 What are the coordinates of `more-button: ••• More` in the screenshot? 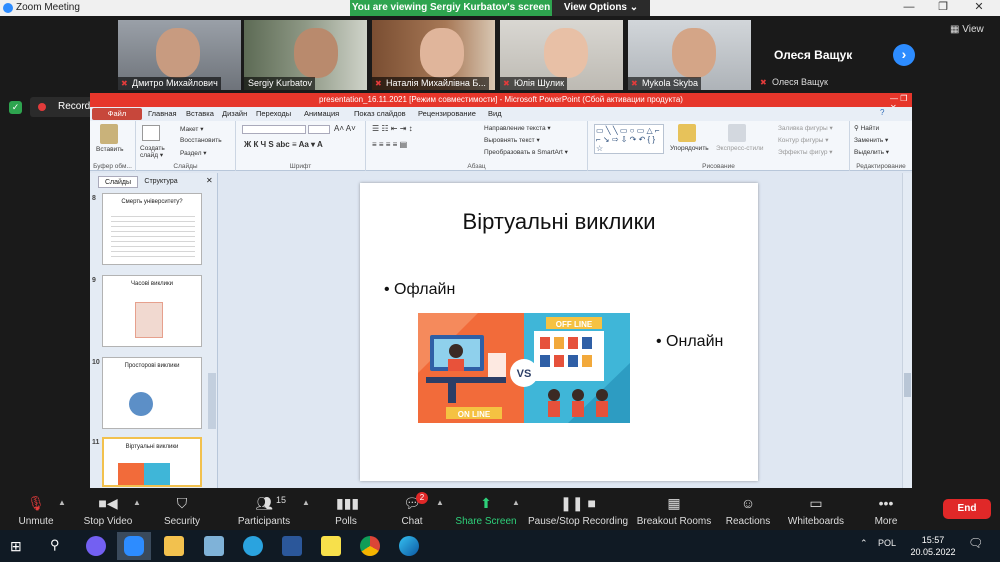 It's located at (886, 510).